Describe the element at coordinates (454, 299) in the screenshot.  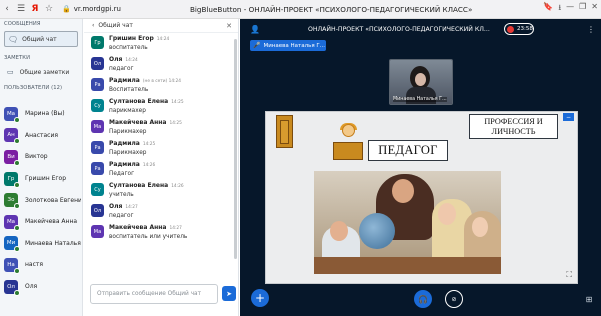
I see `camera-off-button: ⊘` at that location.